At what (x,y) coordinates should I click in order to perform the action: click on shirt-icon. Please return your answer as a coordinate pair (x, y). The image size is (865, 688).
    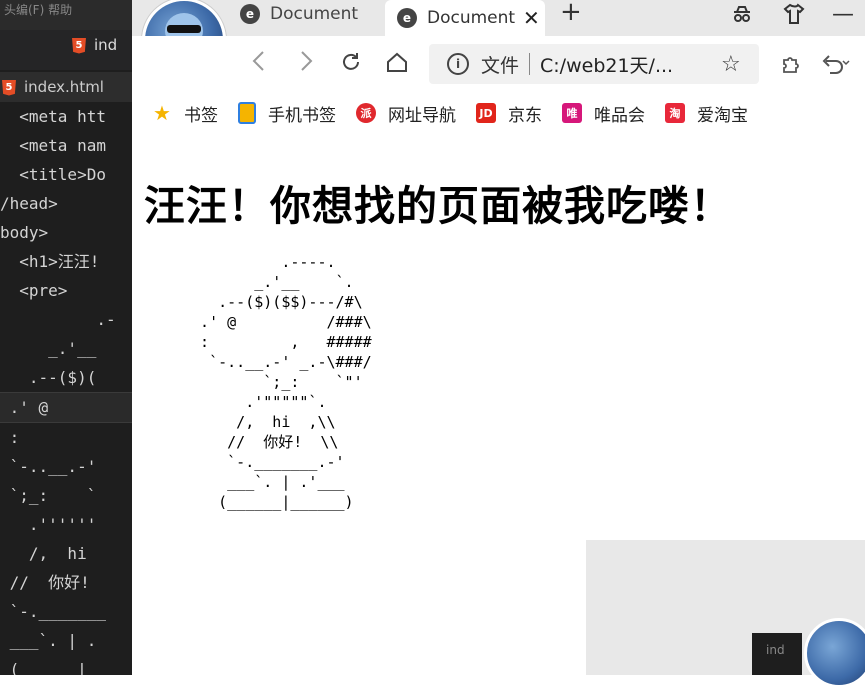
    Looking at the image, I should click on (794, 16).